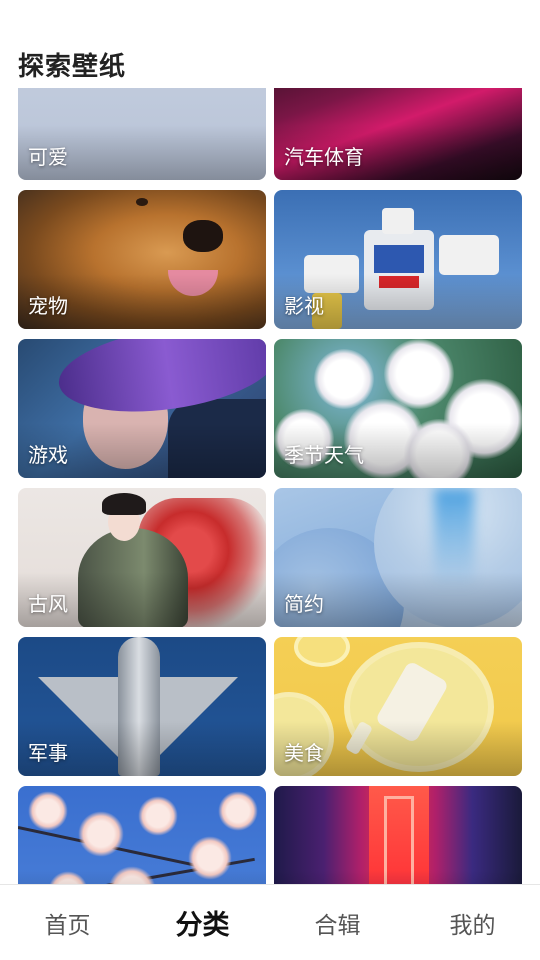 Image resolution: width=540 pixels, height=960 pixels. Describe the element at coordinates (398, 134) in the screenshot. I see `category-card-cars-sports: 汽车体育` at that location.